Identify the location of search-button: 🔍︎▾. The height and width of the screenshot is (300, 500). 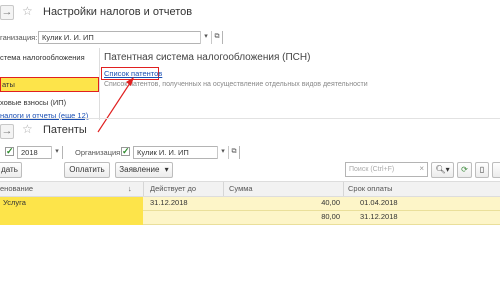
(442, 170).